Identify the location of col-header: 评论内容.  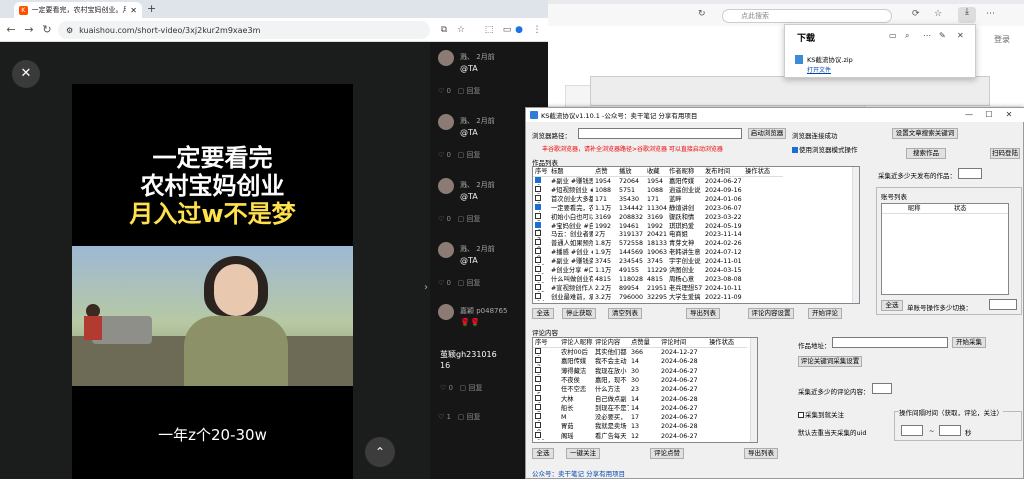
(611, 342).